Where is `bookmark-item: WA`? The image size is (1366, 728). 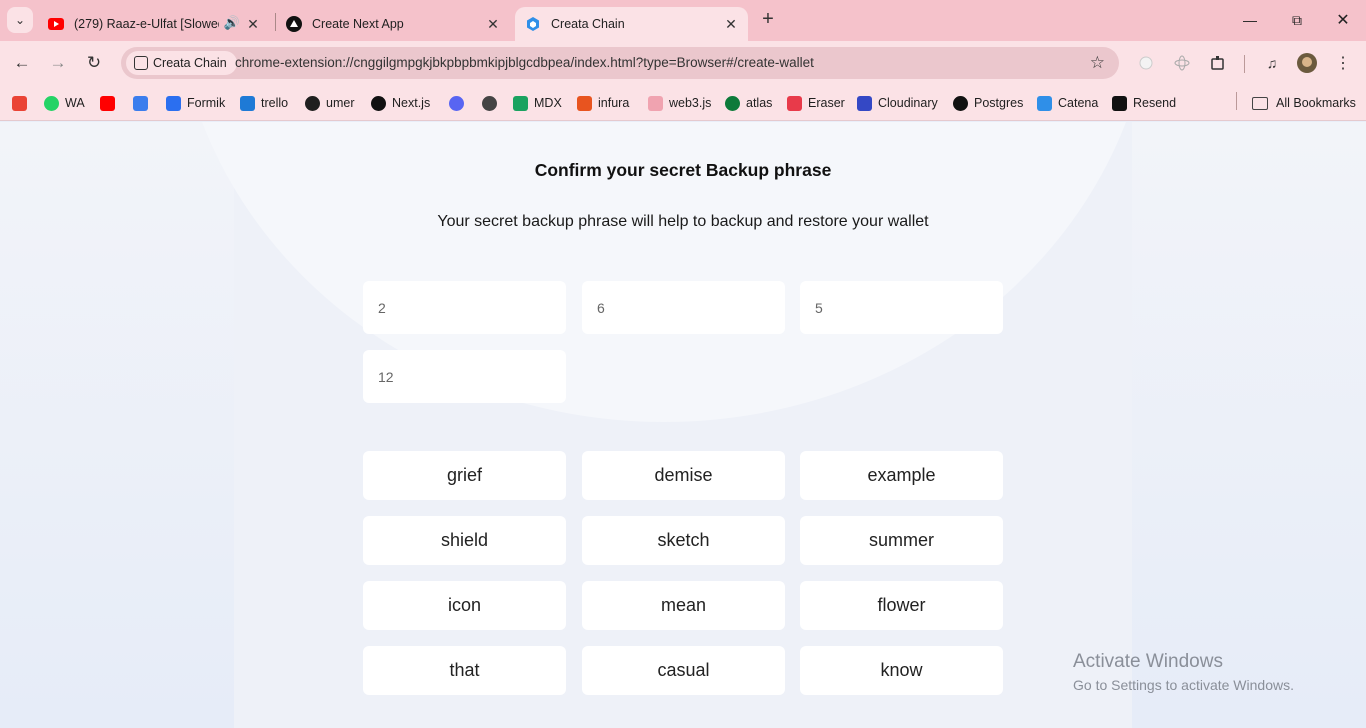
bookmark-item: WA is located at coordinates (64, 103).